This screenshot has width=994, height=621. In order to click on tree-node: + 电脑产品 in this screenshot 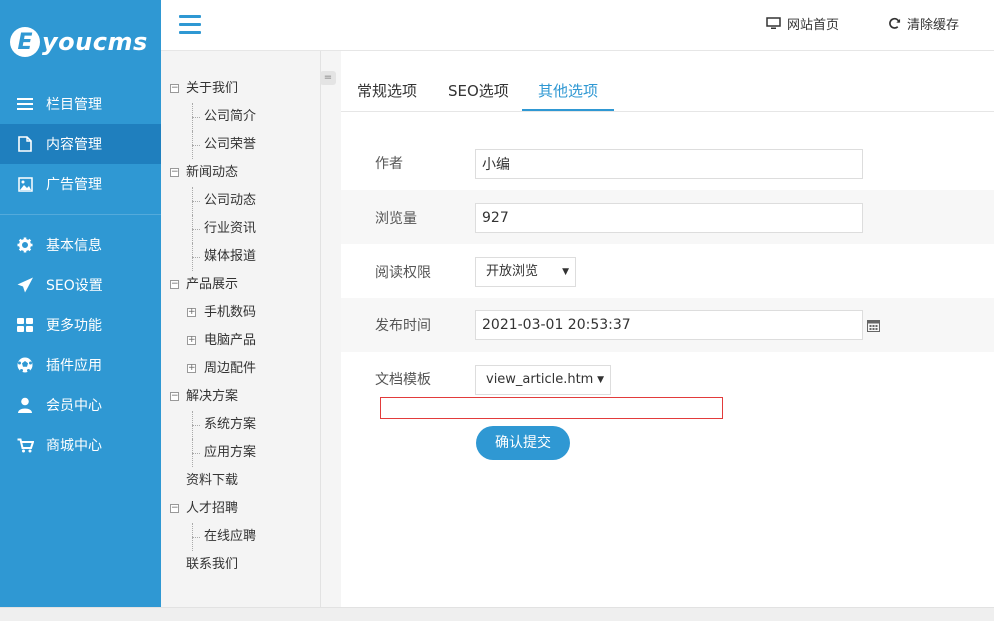, I will do `click(240, 341)`.